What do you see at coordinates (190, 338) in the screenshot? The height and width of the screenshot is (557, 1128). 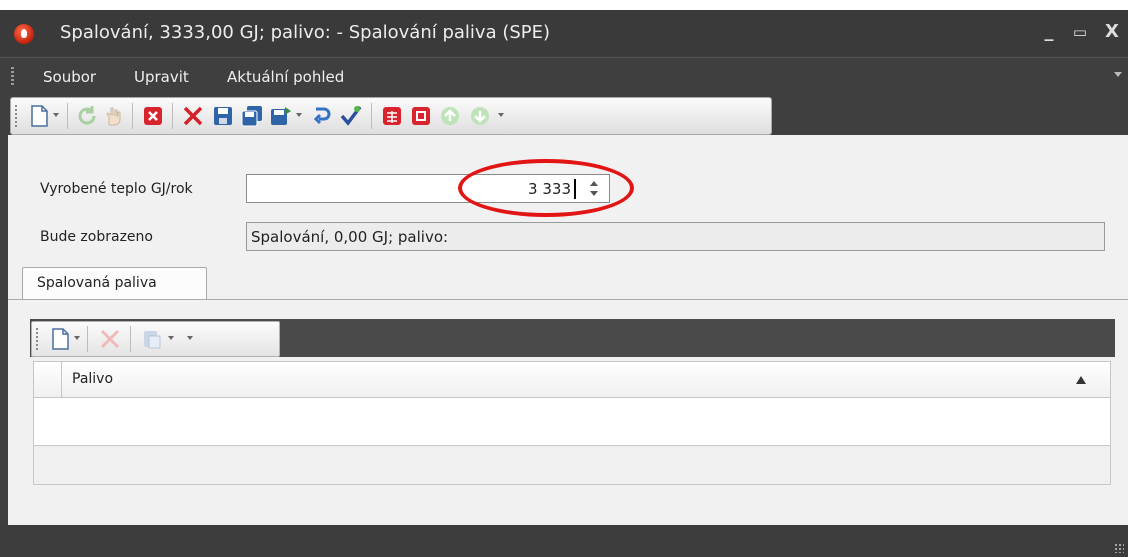 I see `grid-overflow-icon` at bounding box center [190, 338].